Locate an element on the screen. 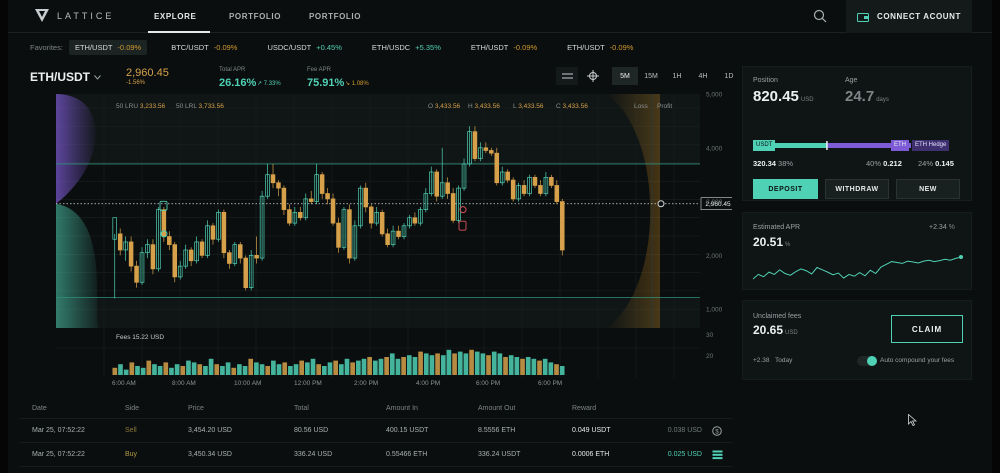 The image size is (1000, 473). withdraw-button: WITHDRAW is located at coordinates (857, 189).